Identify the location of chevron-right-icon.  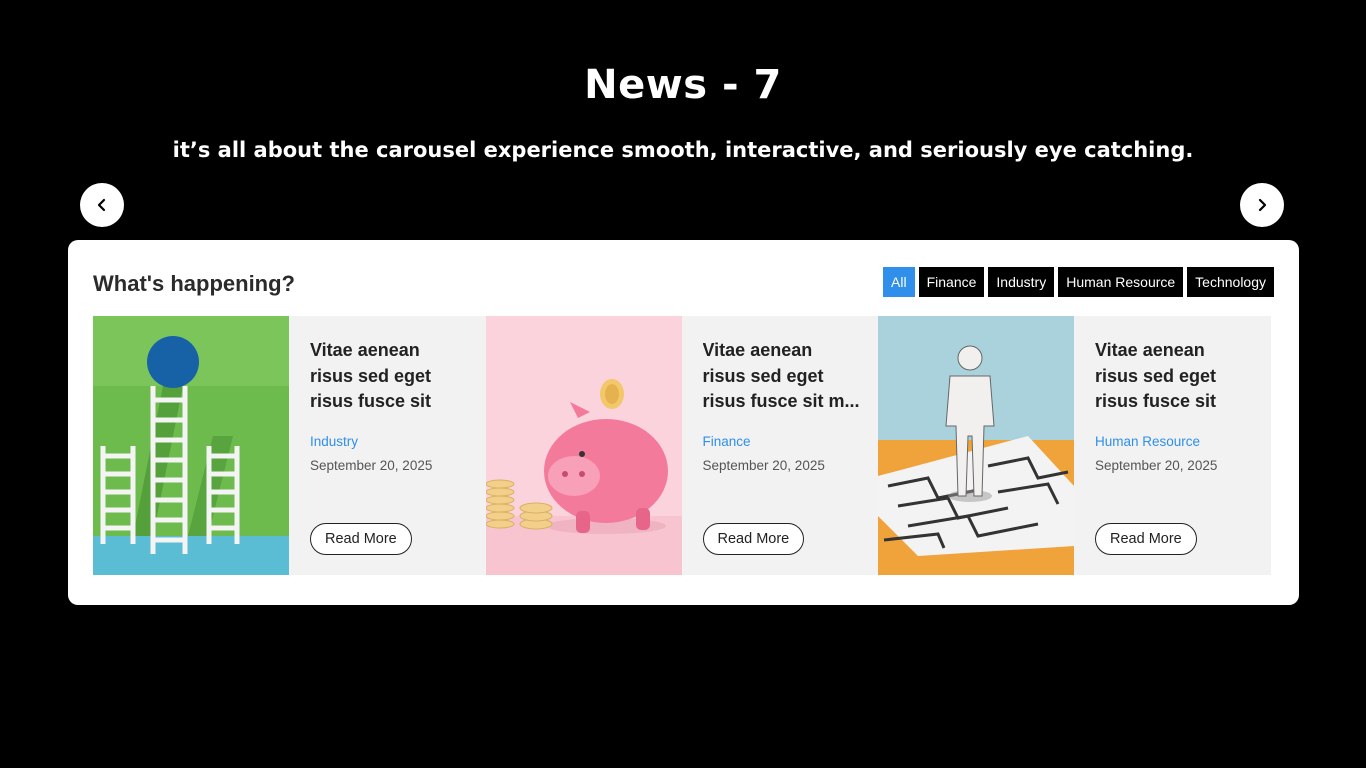
(1262, 205).